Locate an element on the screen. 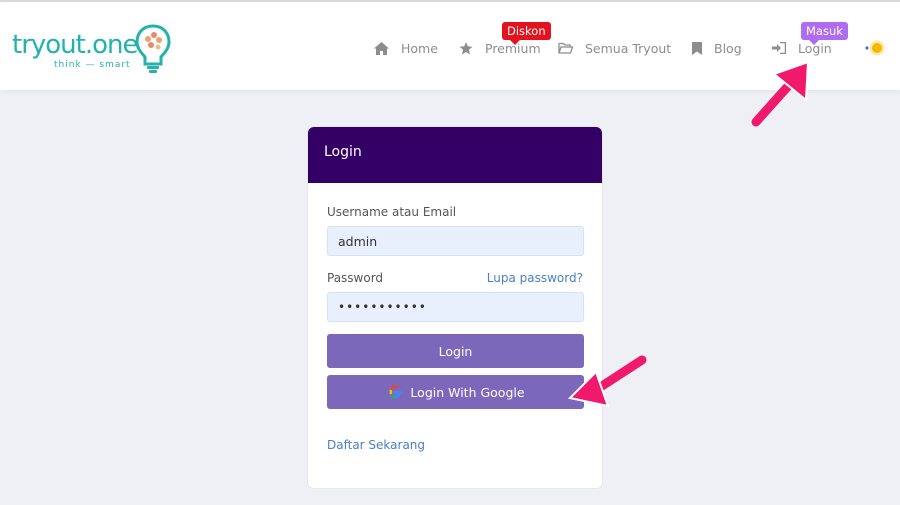 The width and height of the screenshot is (900, 505). folder-icon is located at coordinates (565, 48).